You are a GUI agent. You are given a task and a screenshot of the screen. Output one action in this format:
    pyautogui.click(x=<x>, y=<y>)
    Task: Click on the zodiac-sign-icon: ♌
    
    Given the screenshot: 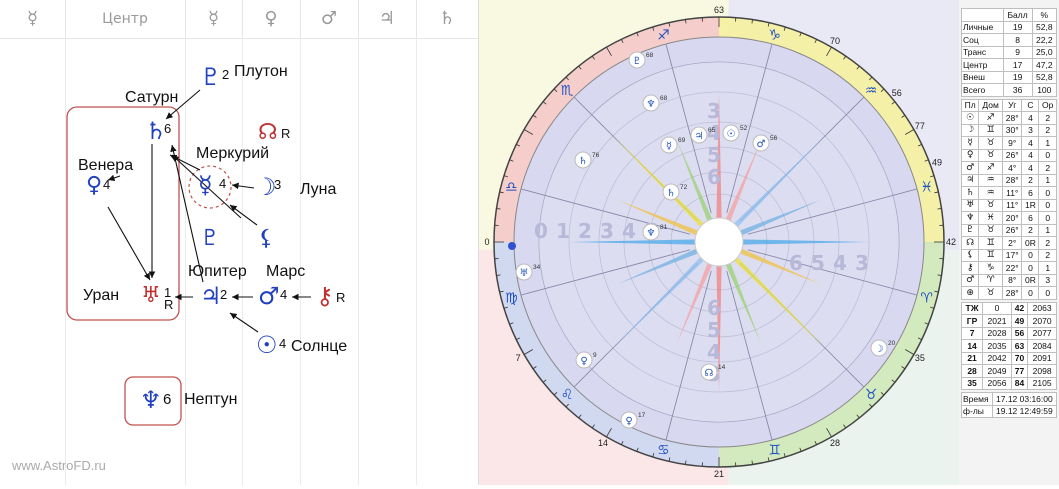 What is the action you would take?
    pyautogui.click(x=567, y=395)
    